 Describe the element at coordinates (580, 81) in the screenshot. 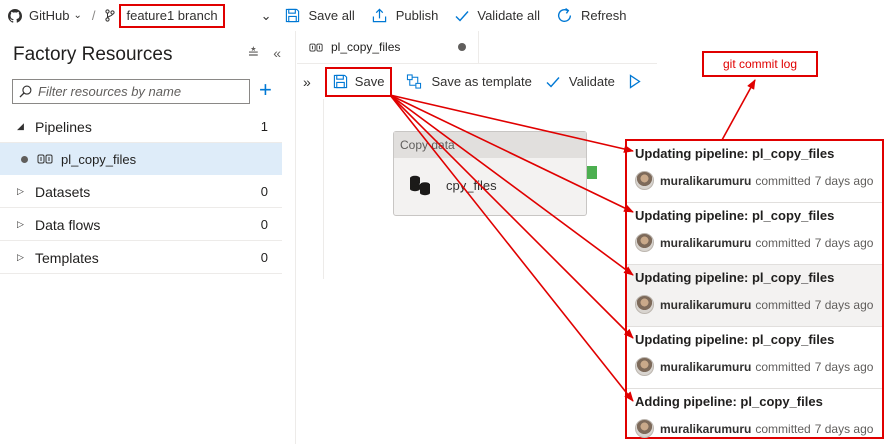

I see `validate-button: Validate` at that location.